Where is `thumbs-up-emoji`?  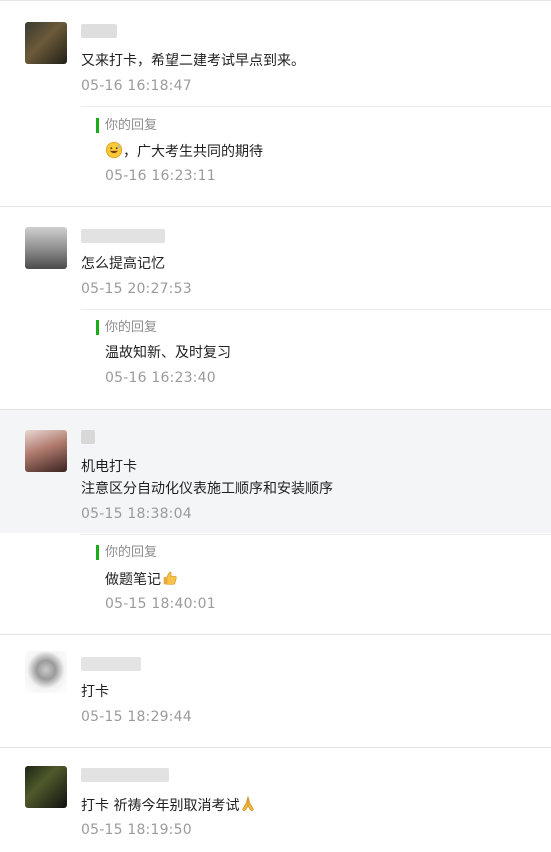 thumbs-up-emoji is located at coordinates (170, 578).